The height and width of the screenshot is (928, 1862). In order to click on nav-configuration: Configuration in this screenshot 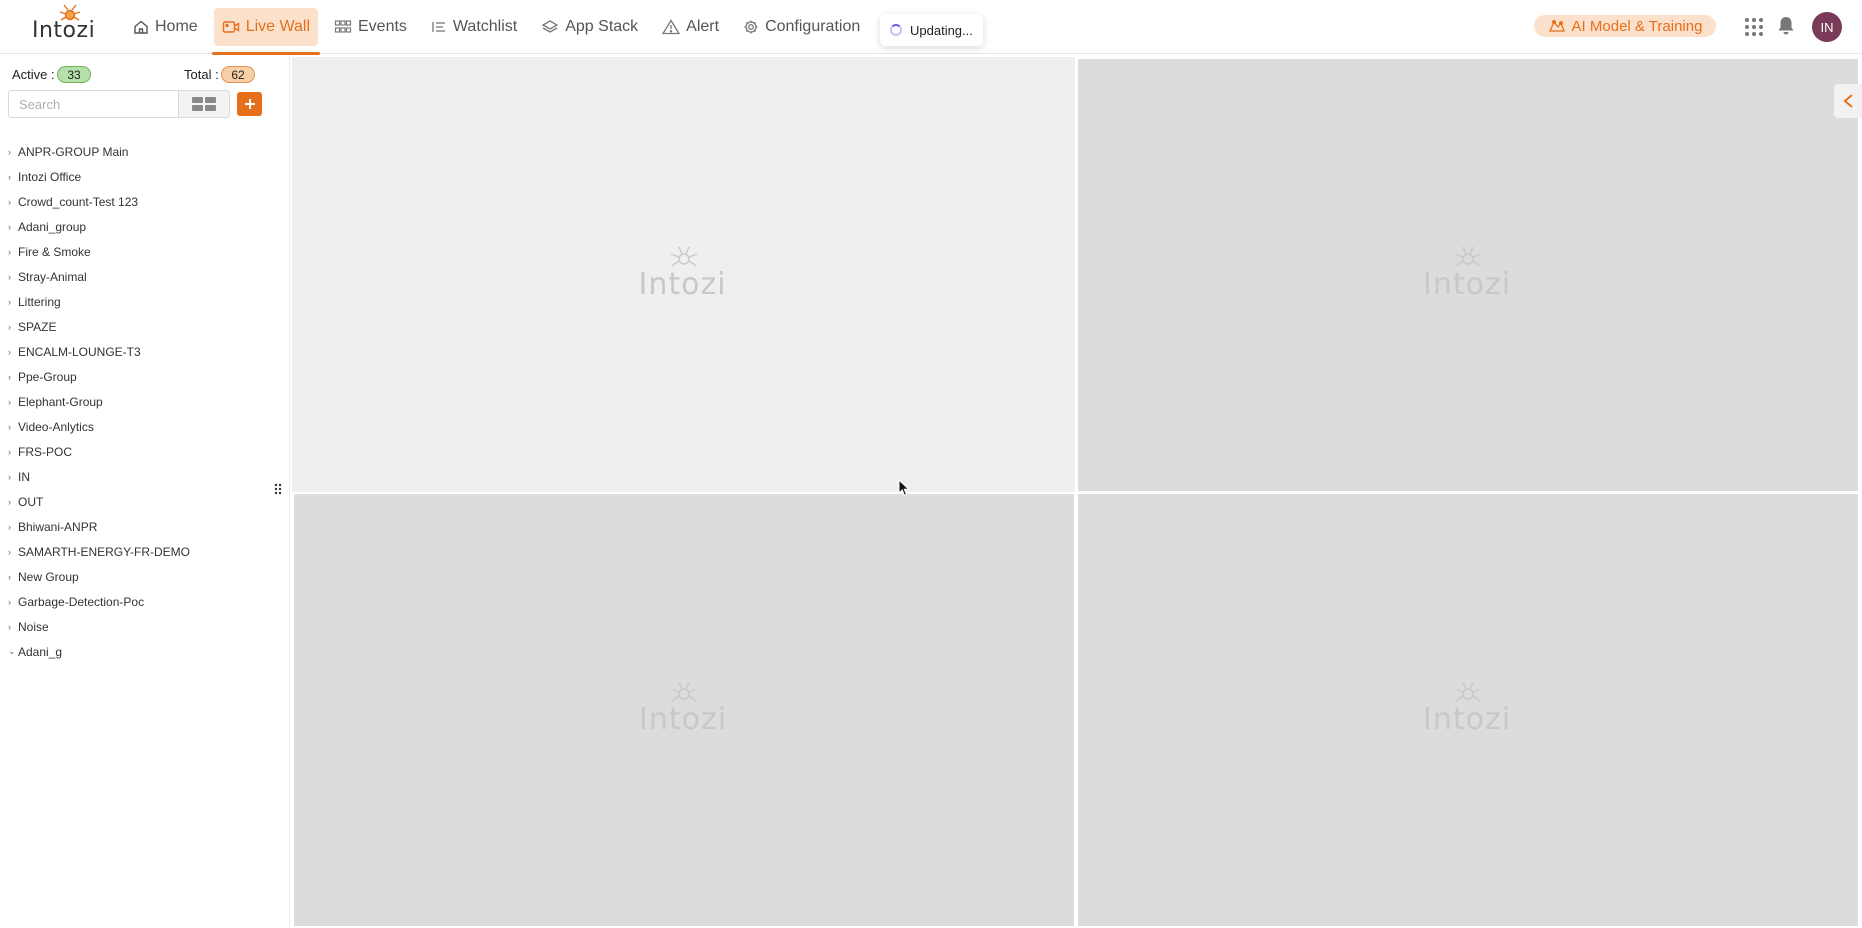, I will do `click(801, 27)`.